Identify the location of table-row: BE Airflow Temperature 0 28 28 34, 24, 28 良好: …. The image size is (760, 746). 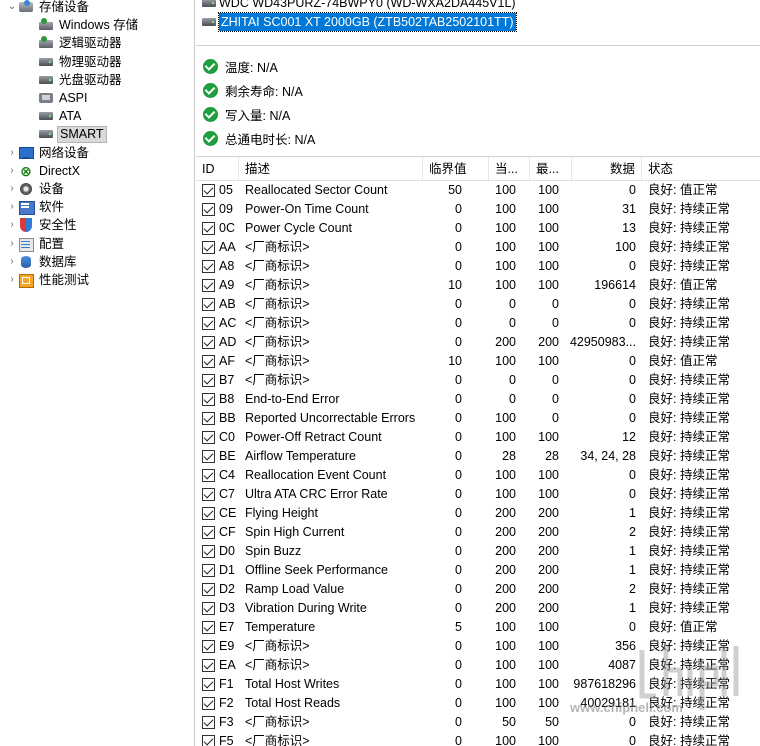
(478, 456).